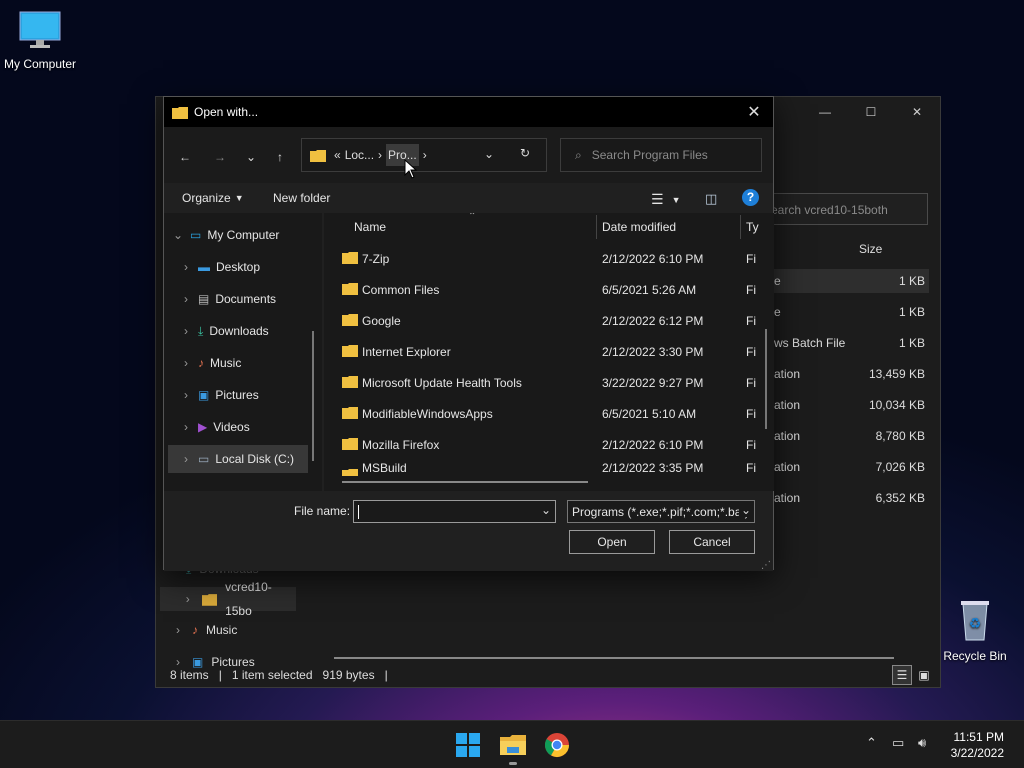 The image size is (1024, 768). I want to click on desktop-icon-label: Recycle Bin, so click(975, 656).